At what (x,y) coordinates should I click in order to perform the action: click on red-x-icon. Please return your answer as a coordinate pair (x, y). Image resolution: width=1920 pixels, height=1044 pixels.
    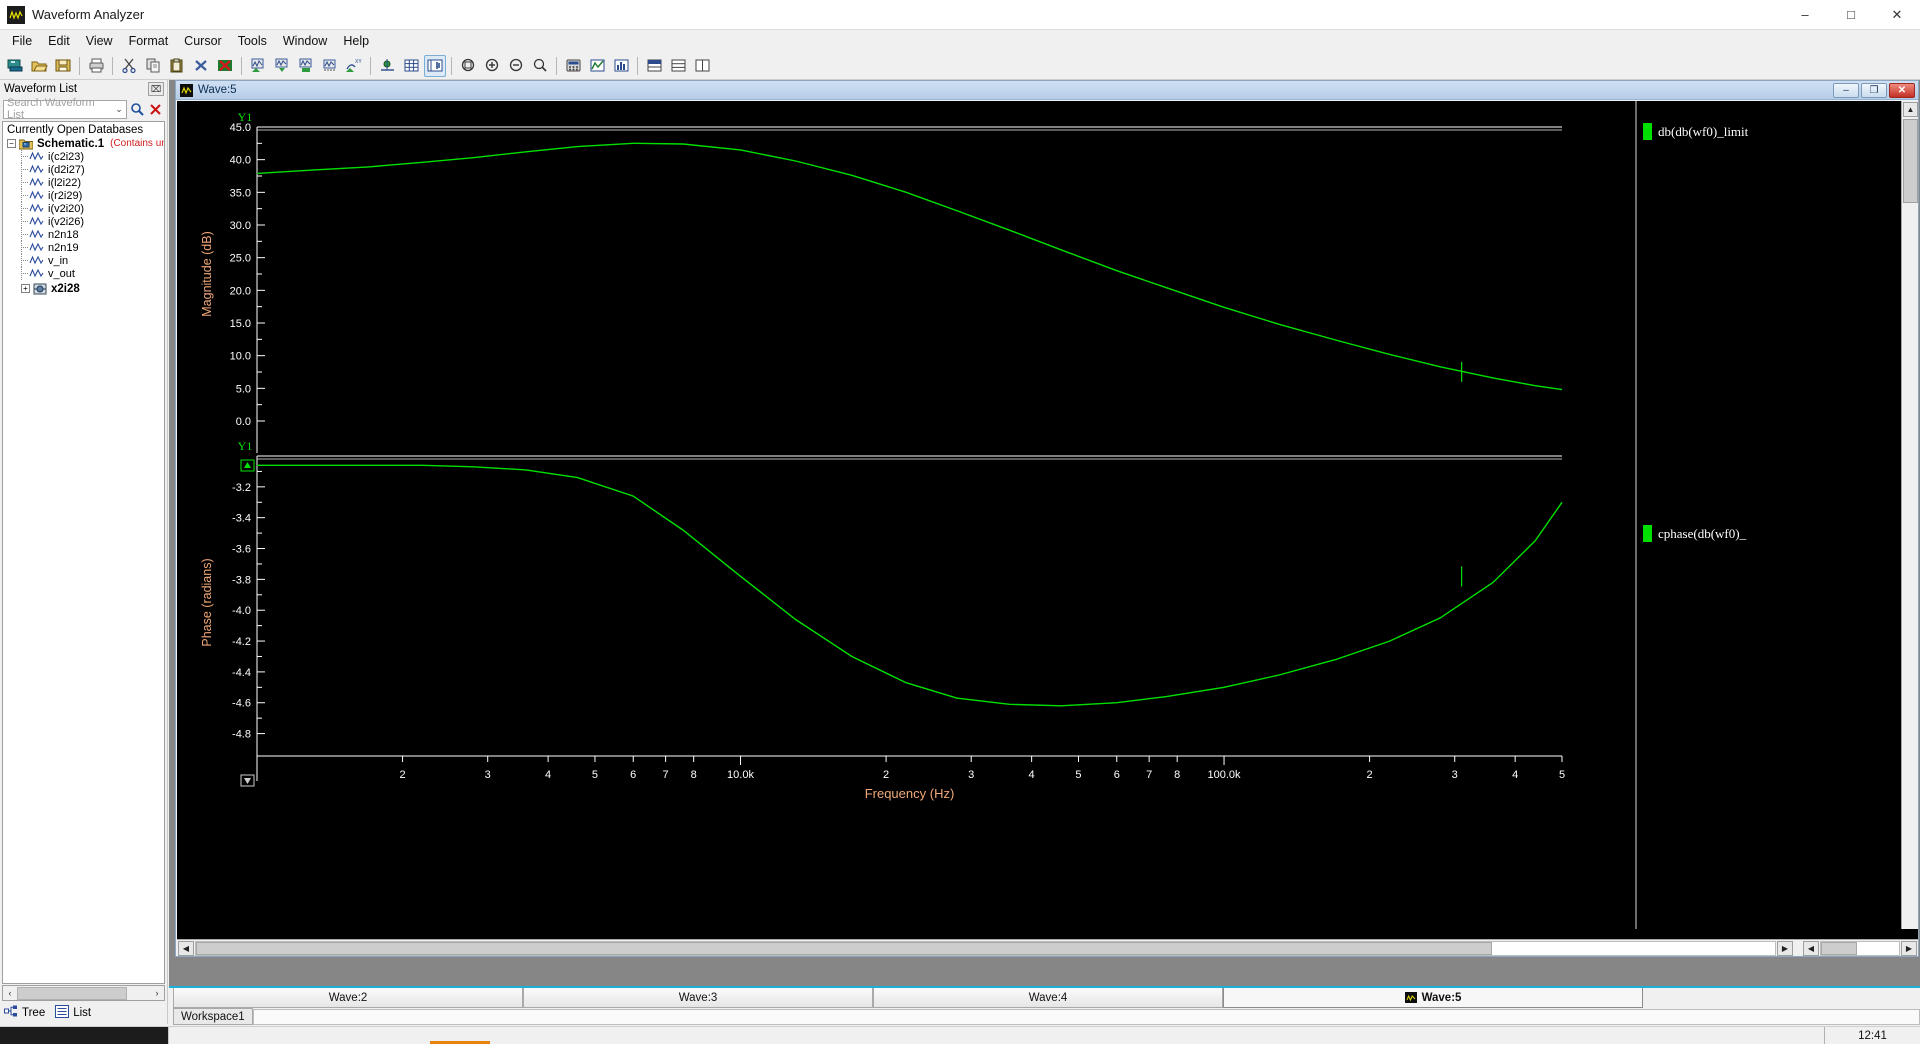
    Looking at the image, I should click on (155, 109).